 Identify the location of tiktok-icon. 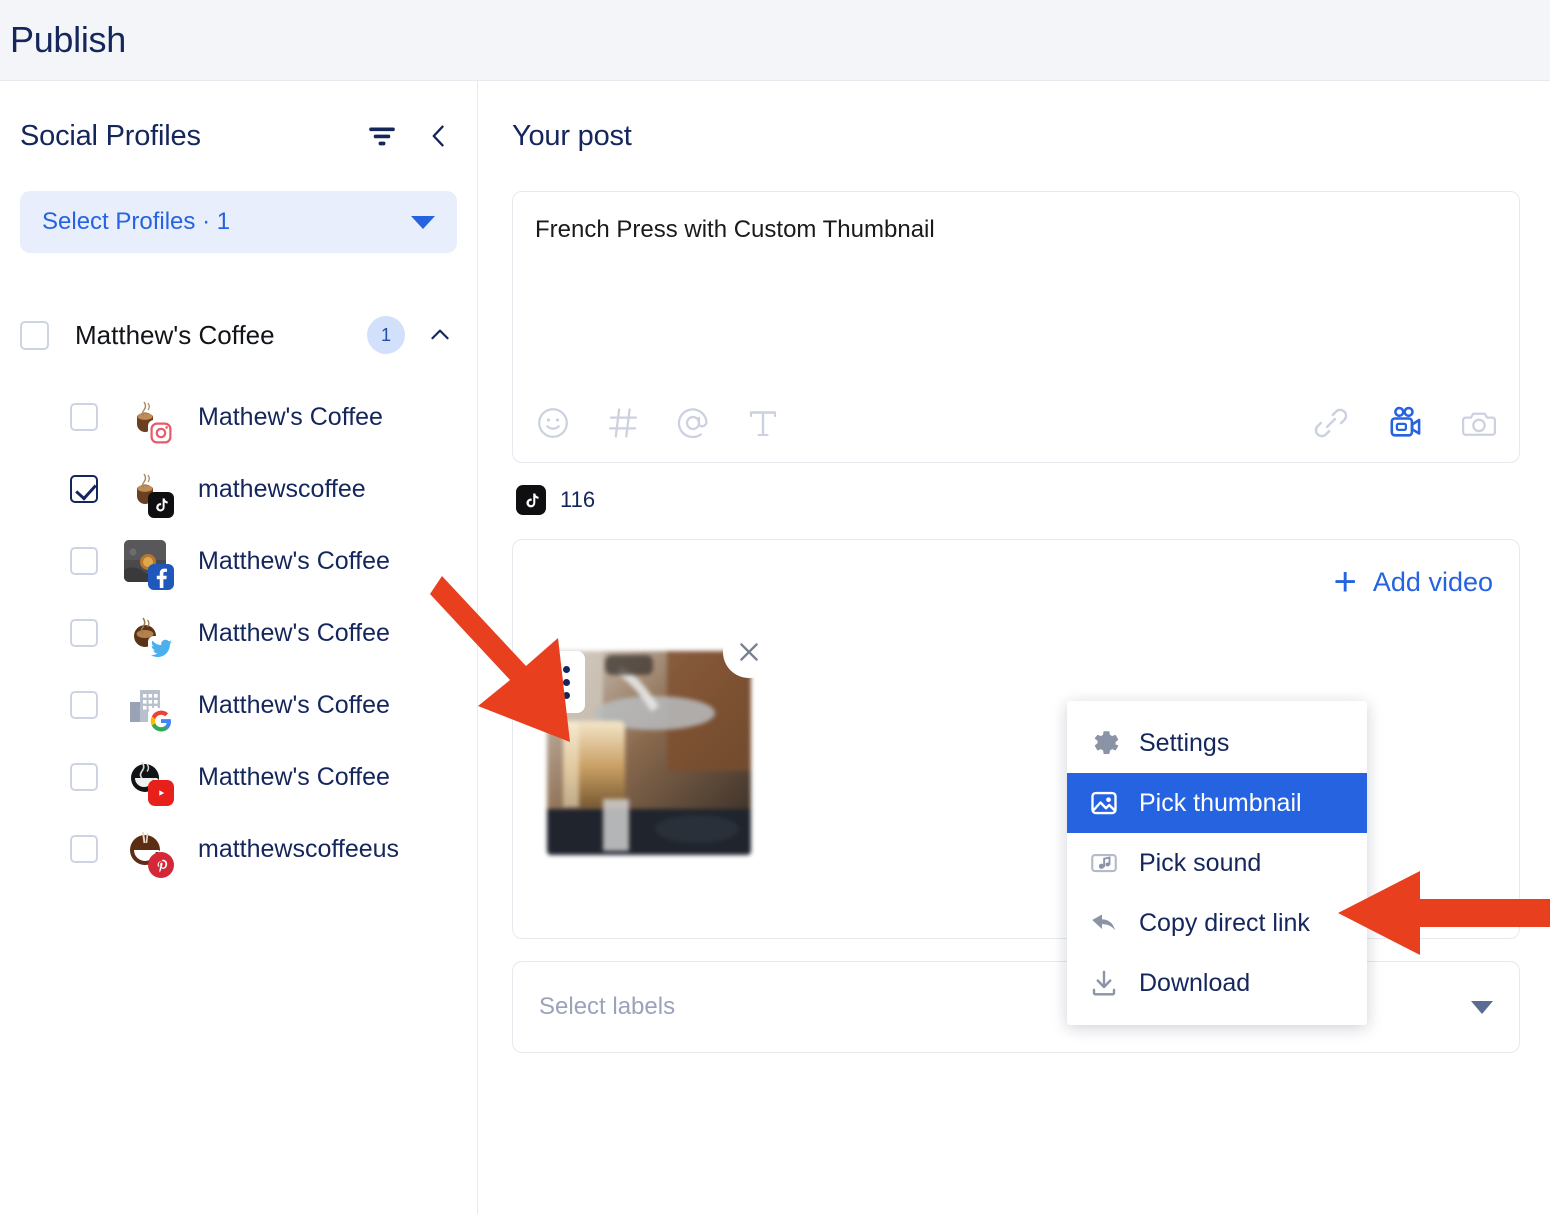
(161, 505).